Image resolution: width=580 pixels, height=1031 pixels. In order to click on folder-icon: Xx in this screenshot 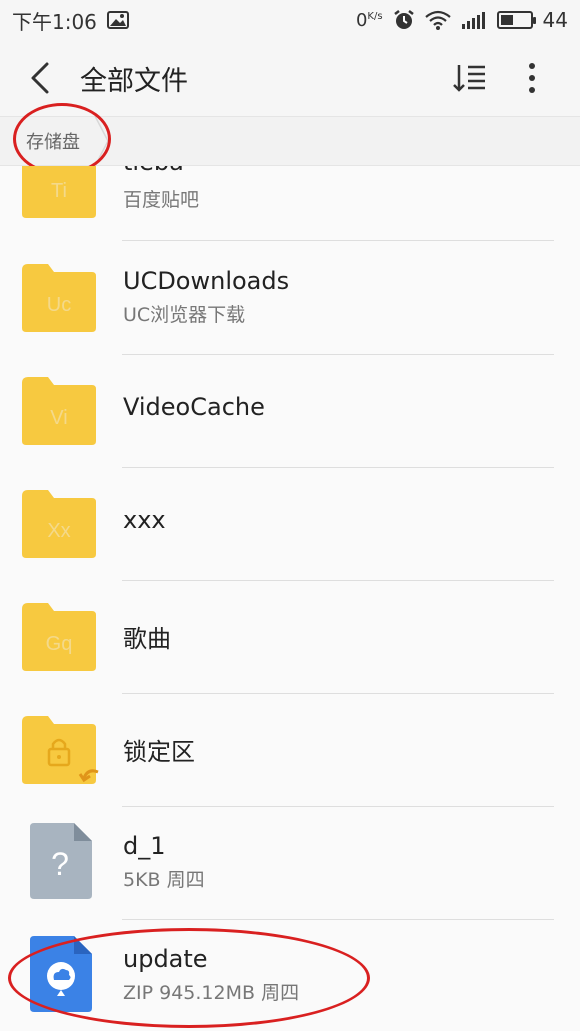, I will do `click(59, 524)`.